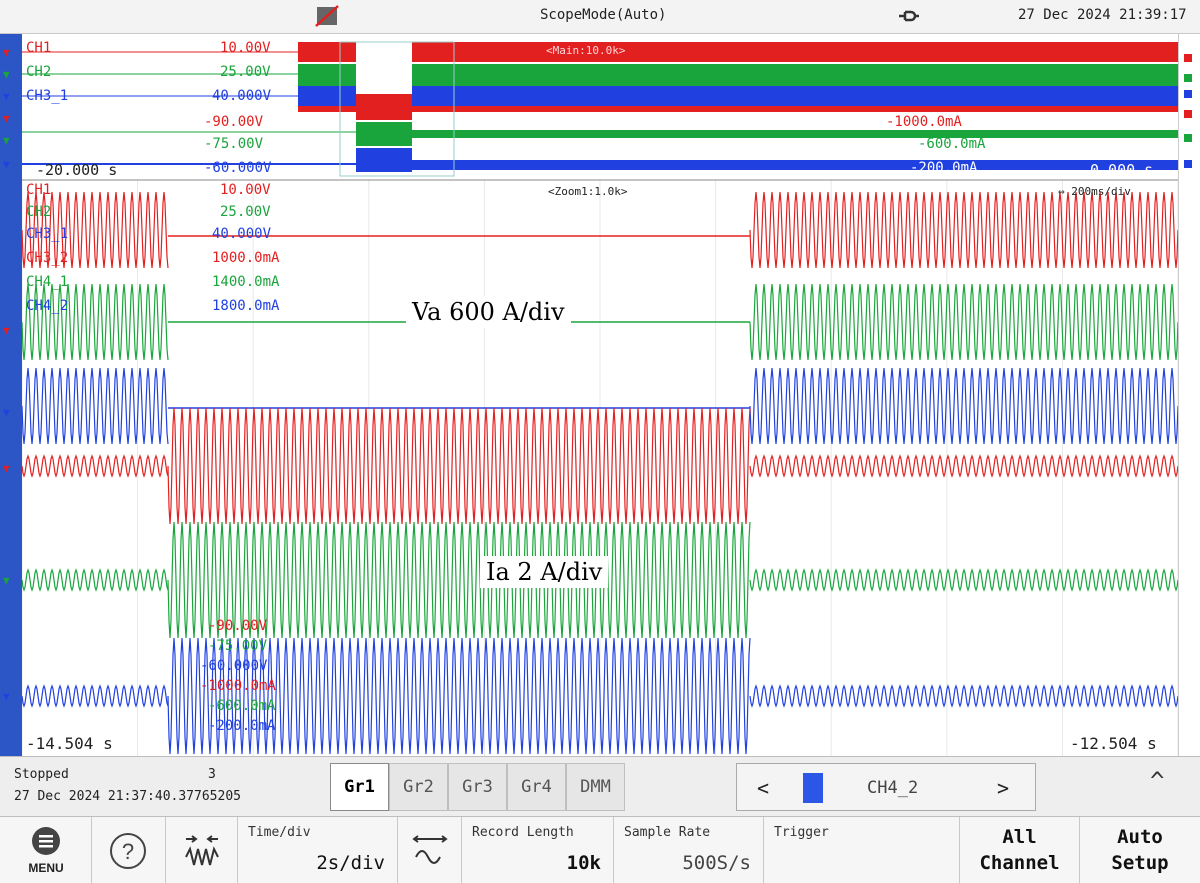 The width and height of the screenshot is (1200, 883). What do you see at coordinates (595, 787) in the screenshot?
I see `tab-dmm: DMM` at bounding box center [595, 787].